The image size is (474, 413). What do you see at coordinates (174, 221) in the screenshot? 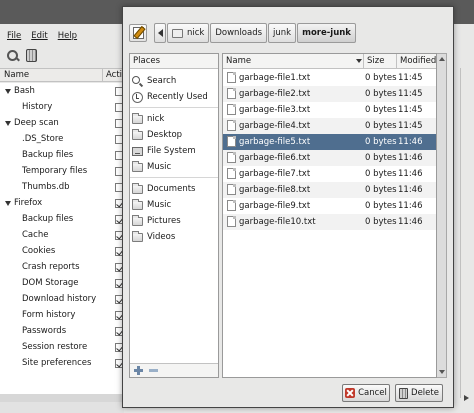
I see `place-item: Pictures` at bounding box center [174, 221].